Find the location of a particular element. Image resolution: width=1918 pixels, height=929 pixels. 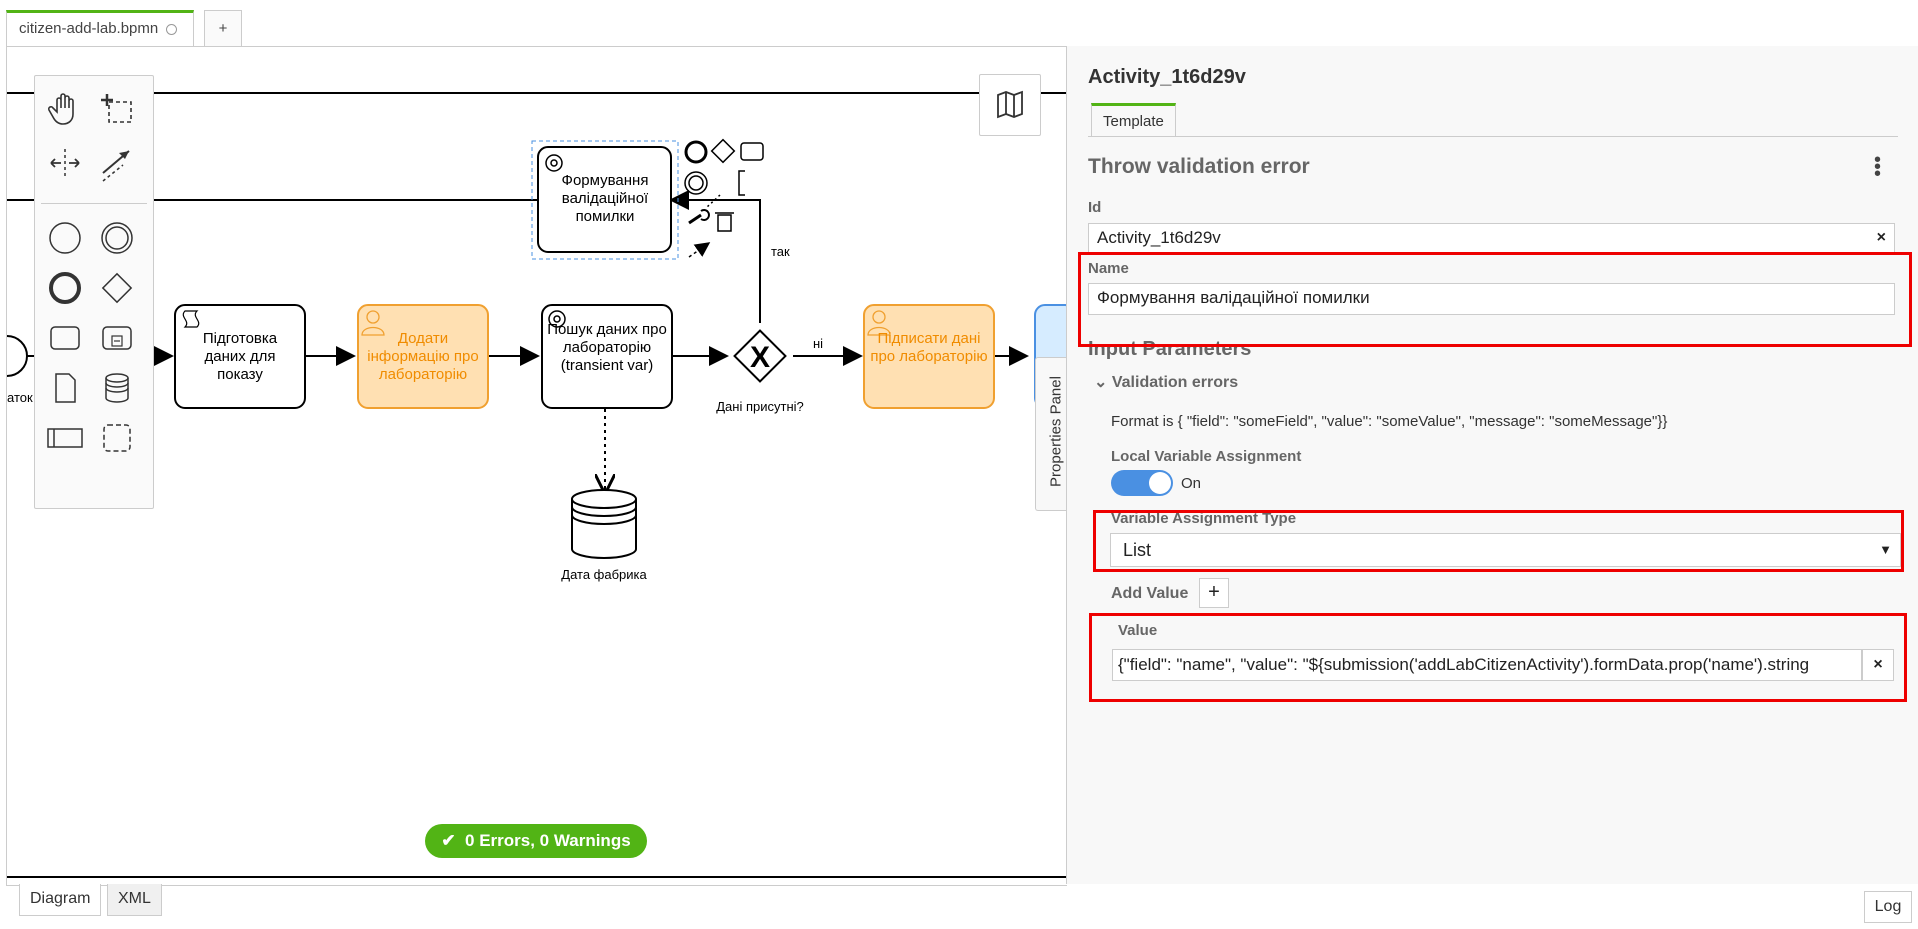

append-text-annotation-icon is located at coordinates (741, 183).